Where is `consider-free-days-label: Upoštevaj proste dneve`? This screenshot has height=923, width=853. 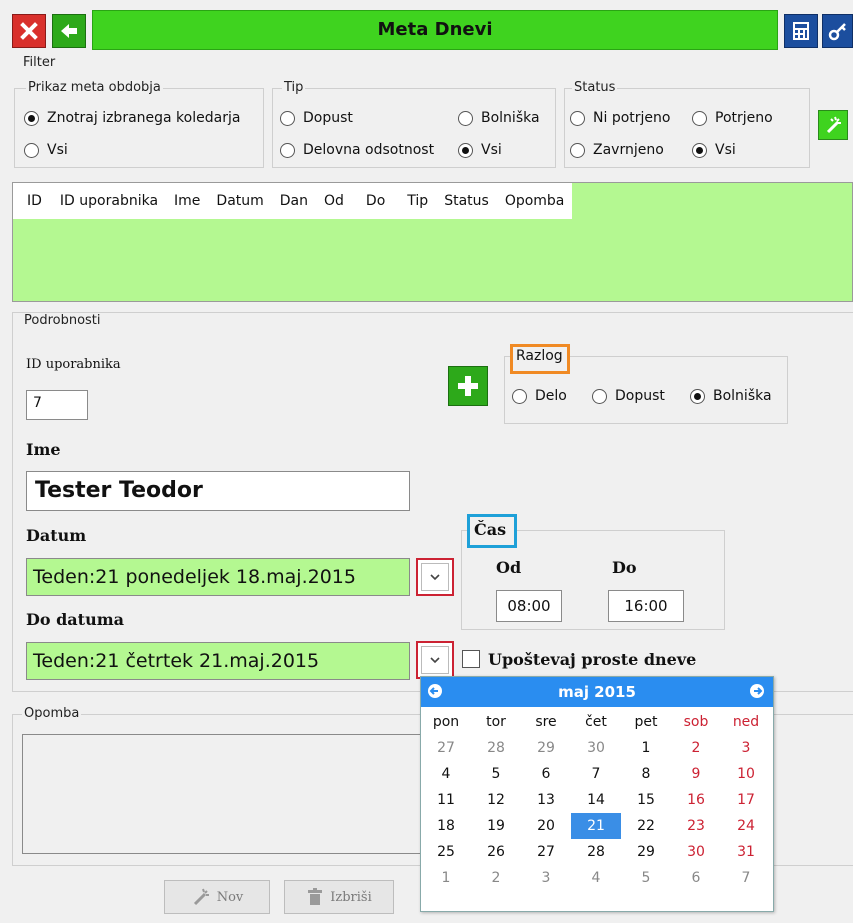
consider-free-days-label: Upoštevaj proste dneve is located at coordinates (592, 659).